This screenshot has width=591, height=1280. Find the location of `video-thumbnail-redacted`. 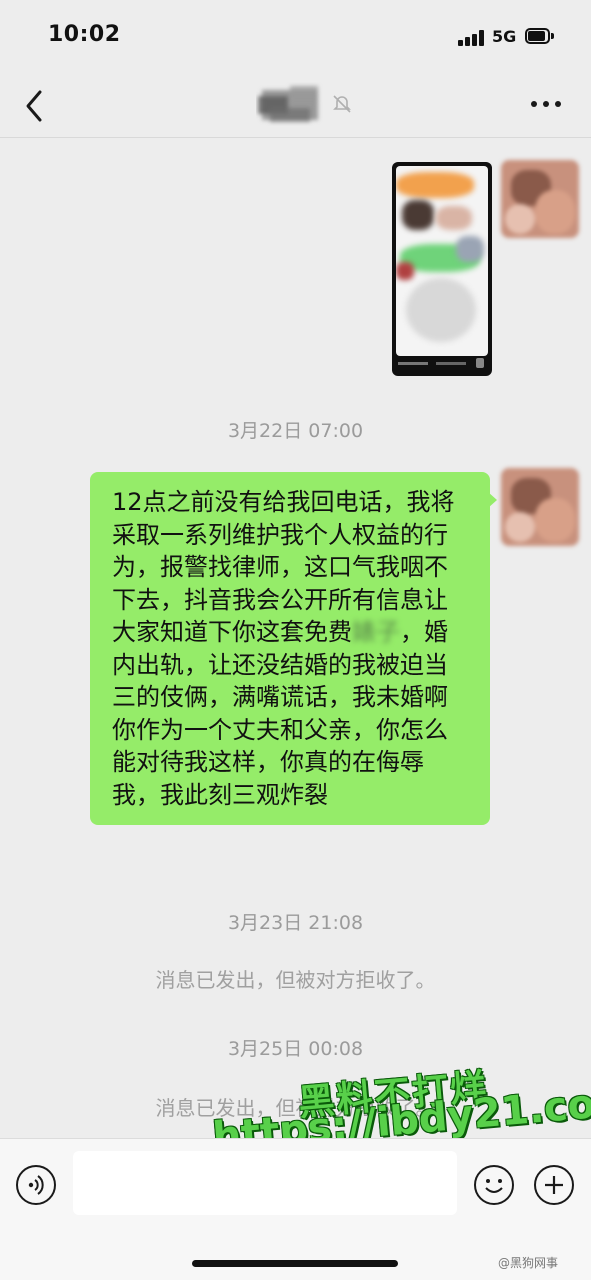

video-thumbnail-redacted is located at coordinates (442, 261).